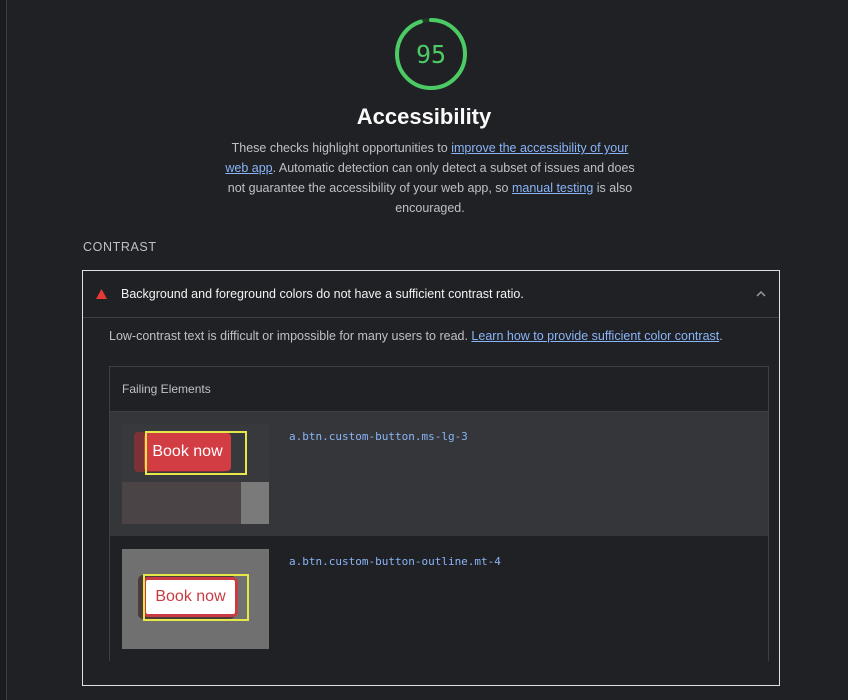 This screenshot has width=848, height=700. Describe the element at coordinates (552, 188) in the screenshot. I see `manual-testing-link: manual testing` at that location.